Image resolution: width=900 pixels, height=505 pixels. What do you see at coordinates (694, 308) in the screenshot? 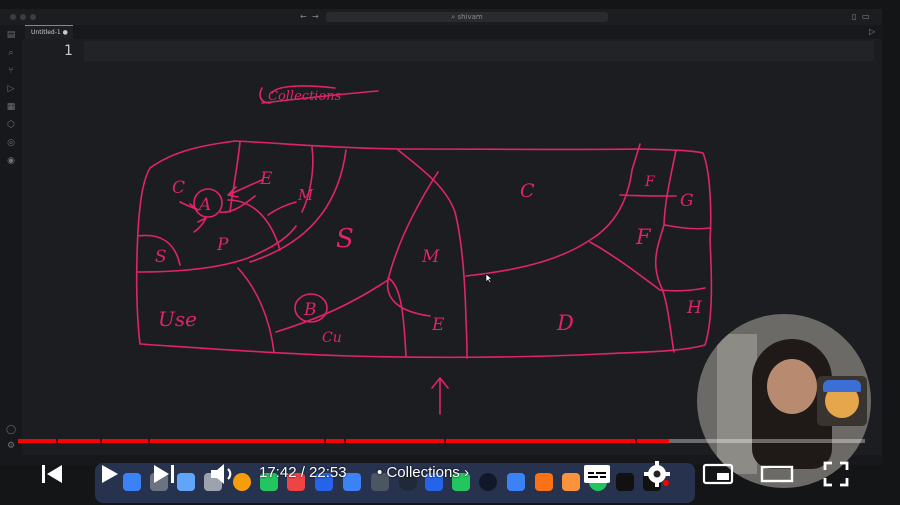
I see `label-h: H` at bounding box center [694, 308].